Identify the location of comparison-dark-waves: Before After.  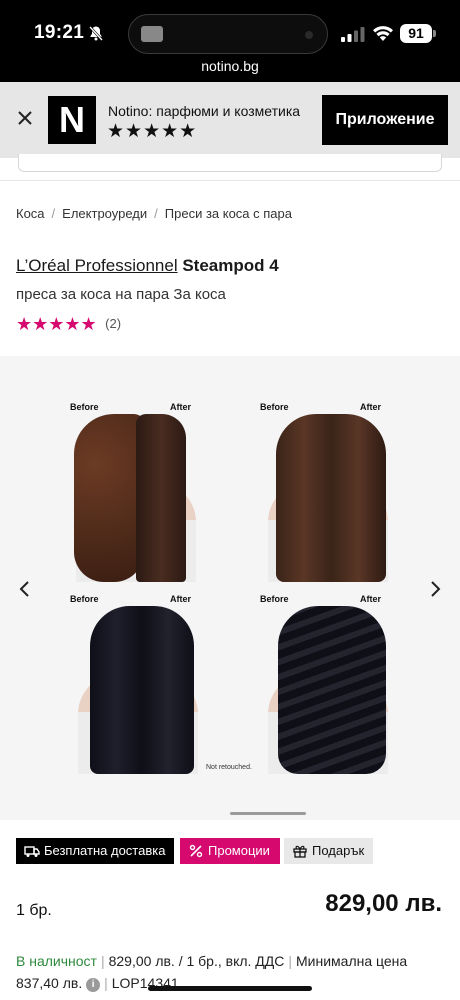
(140, 684).